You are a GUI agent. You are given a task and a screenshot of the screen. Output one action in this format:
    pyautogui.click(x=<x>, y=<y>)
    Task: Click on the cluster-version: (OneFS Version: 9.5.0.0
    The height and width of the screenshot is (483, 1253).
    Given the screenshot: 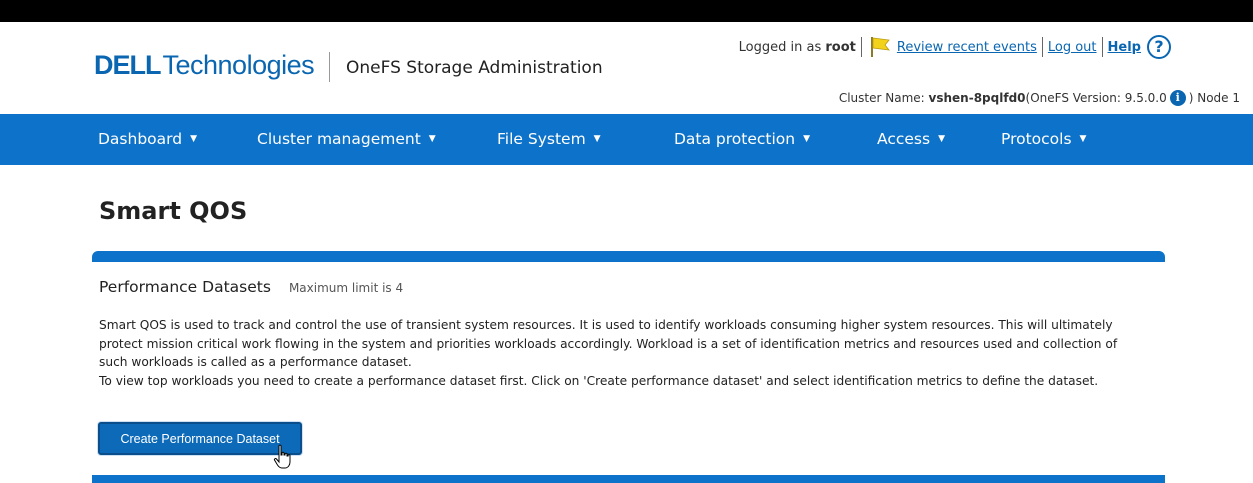 What is the action you would take?
    pyautogui.click(x=1096, y=98)
    